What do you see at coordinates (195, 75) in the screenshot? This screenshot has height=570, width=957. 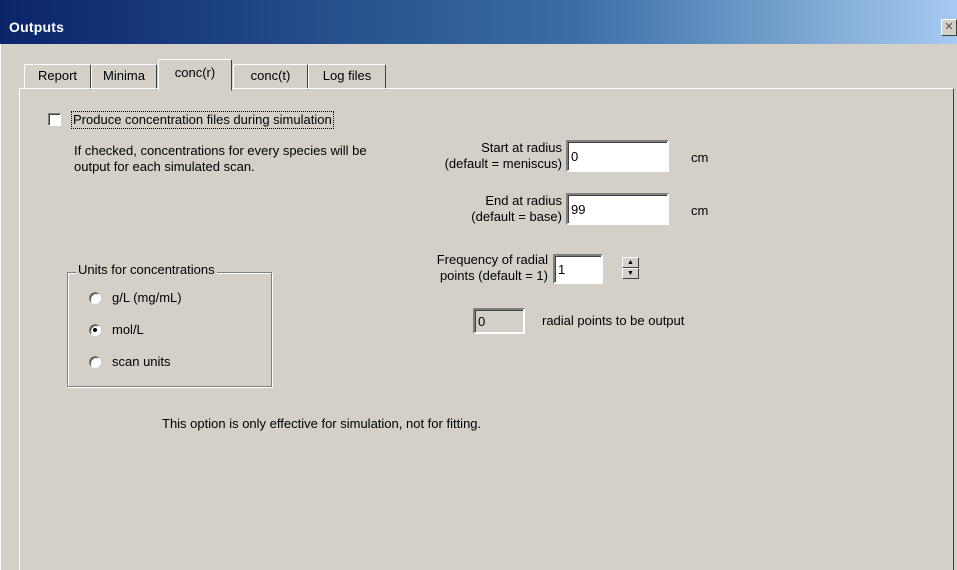 I see `tab-conc-r: conc(r)` at bounding box center [195, 75].